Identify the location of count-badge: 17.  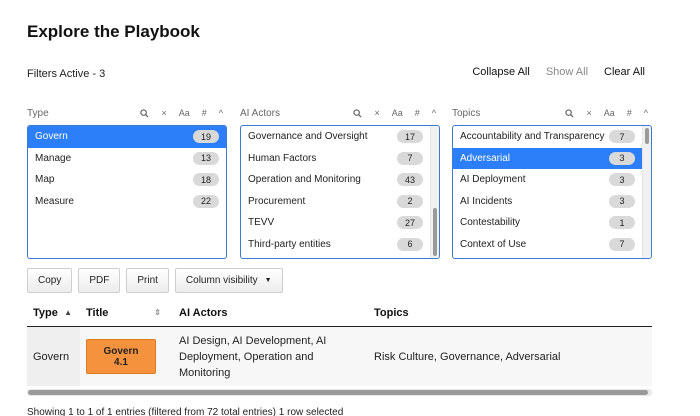
(410, 137).